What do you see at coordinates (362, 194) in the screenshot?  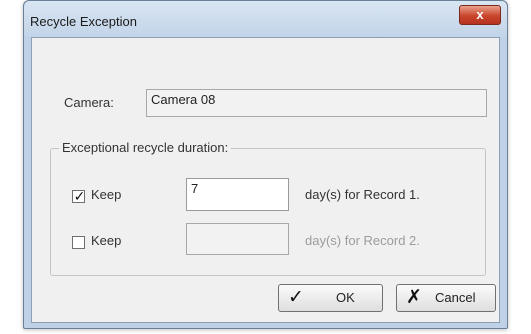 I see `record-1-days-suffix: day(s) for Record 1.` at bounding box center [362, 194].